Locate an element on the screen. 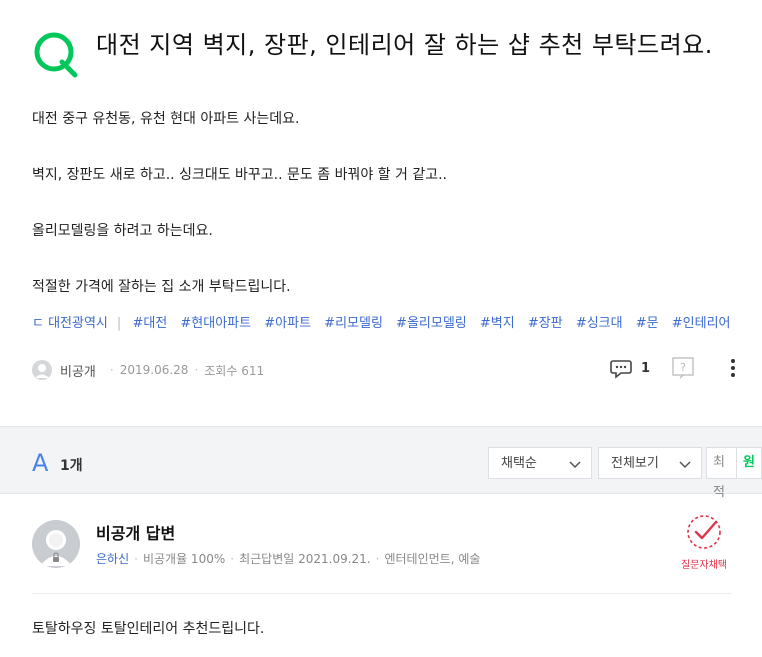 Image resolution: width=762 pixels, height=657 pixels. question-actions: 1 ? is located at coordinates (672, 368).